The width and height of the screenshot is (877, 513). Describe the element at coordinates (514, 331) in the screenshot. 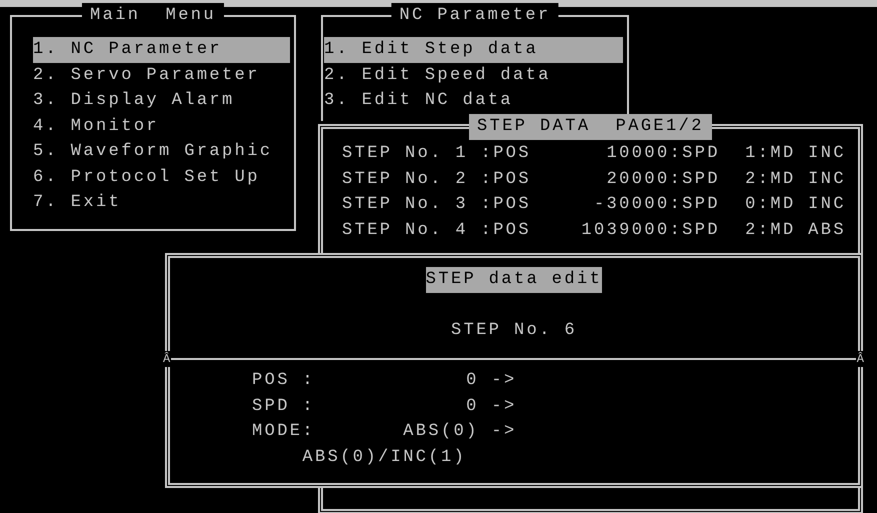

I see `step-number: STEP No. 6` at that location.